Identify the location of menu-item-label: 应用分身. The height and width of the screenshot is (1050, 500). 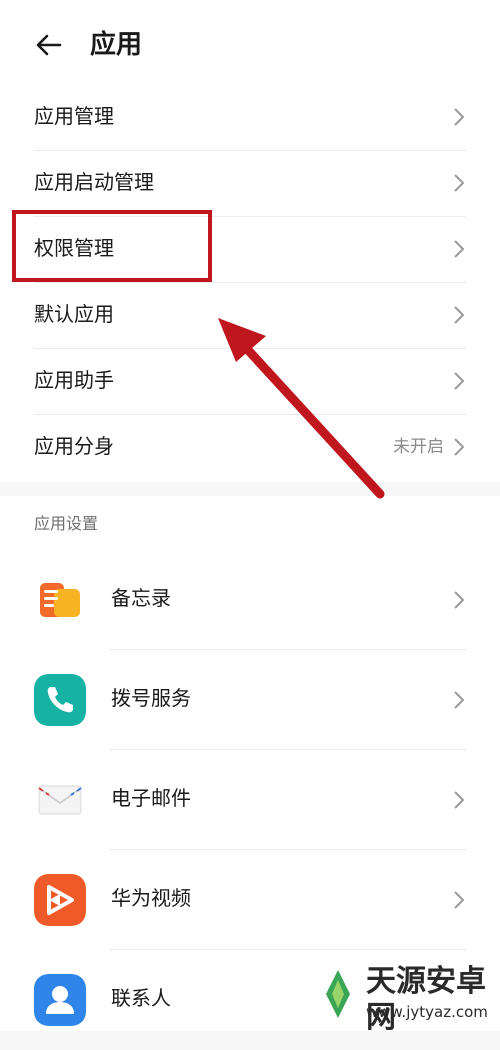
(74, 446).